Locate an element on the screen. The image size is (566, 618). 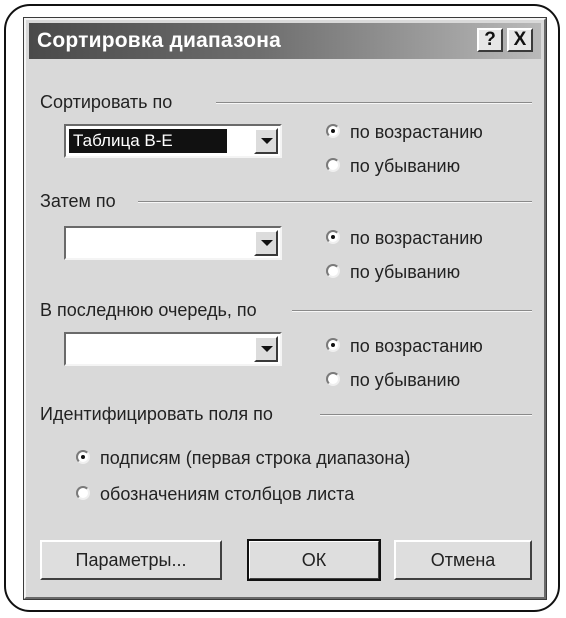
title-bar: Сортировка диапазона ? X is located at coordinates (285, 41).